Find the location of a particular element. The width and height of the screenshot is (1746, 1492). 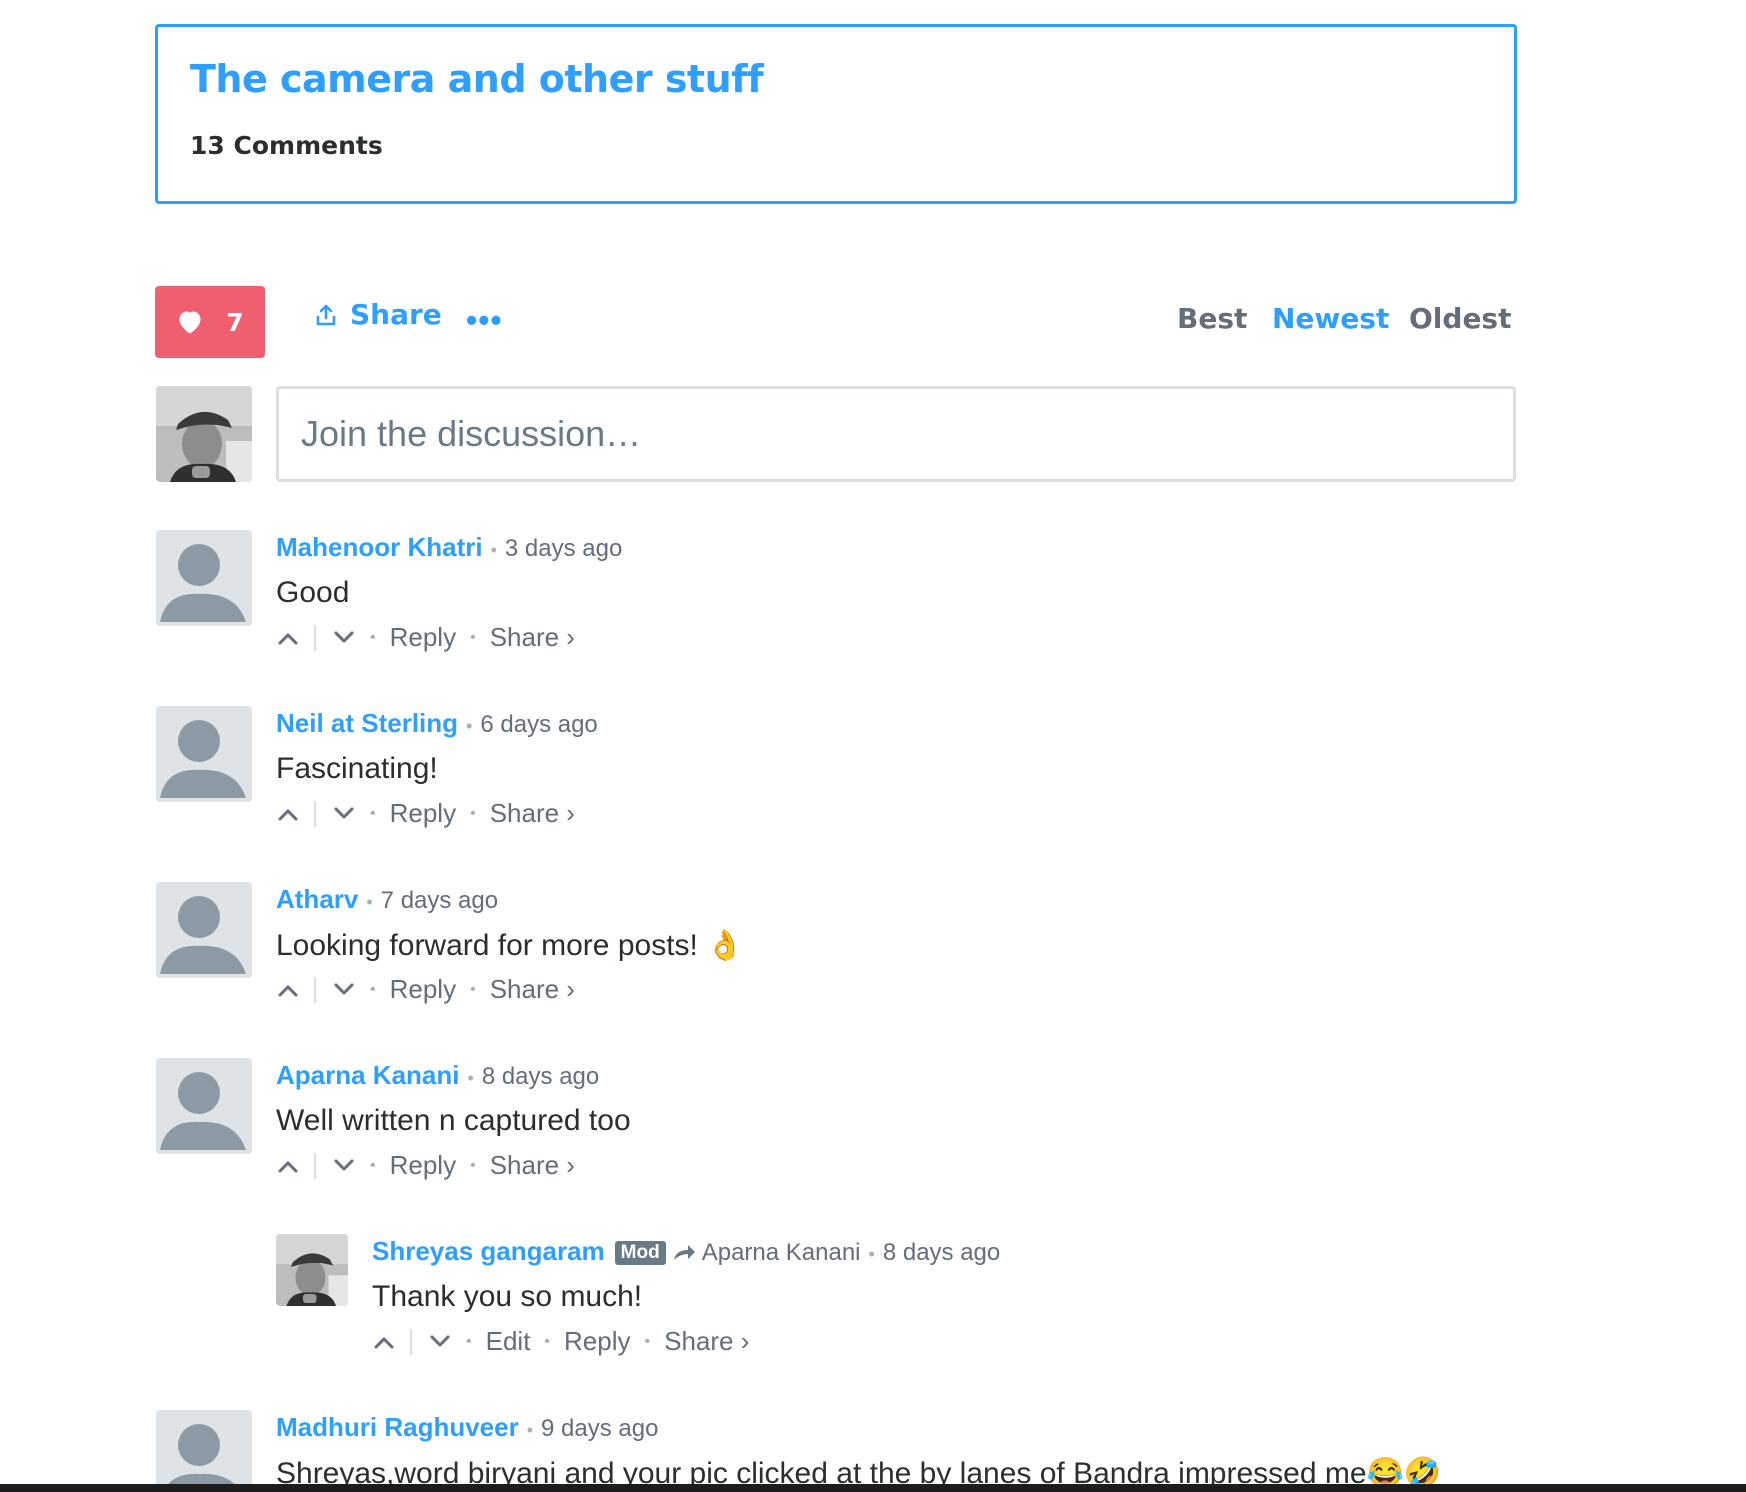

share-icon is located at coordinates (326, 314).